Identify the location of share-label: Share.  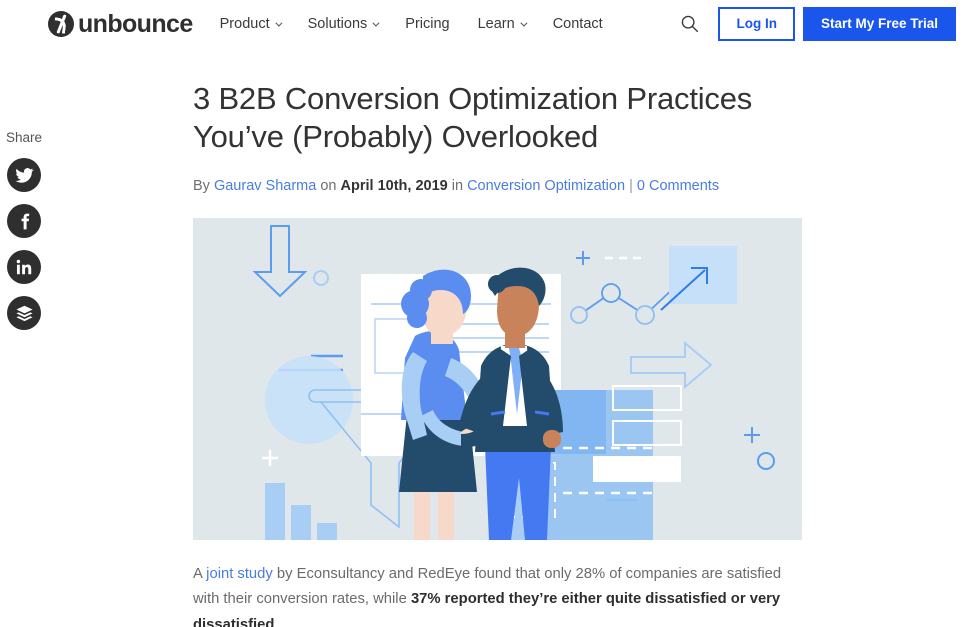
(24, 137).